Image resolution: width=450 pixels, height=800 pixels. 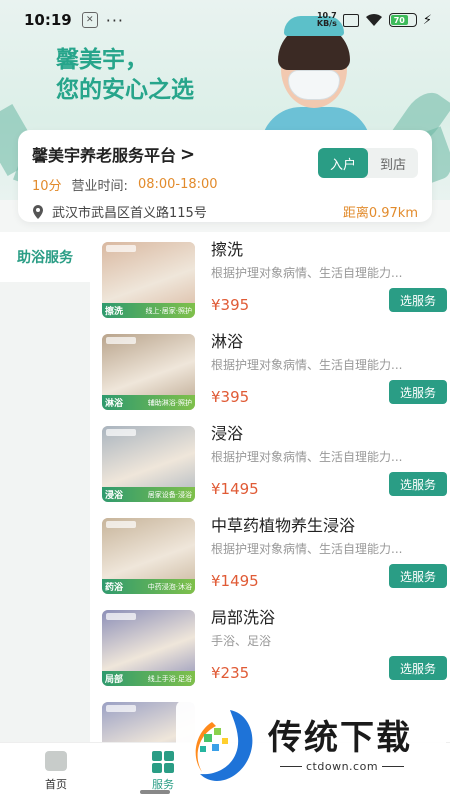 I want to click on service-item: 擦洗 线上·居家·照护 擦洗 根据护理对象病情、生活自理能力... ¥395 选服务, so click(x=275, y=275).